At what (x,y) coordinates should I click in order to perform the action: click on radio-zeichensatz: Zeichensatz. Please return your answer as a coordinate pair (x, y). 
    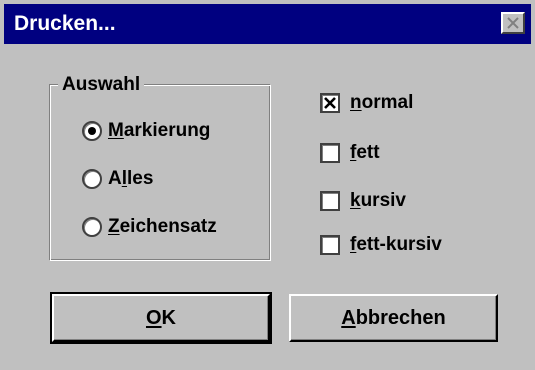
    Looking at the image, I should click on (149, 227).